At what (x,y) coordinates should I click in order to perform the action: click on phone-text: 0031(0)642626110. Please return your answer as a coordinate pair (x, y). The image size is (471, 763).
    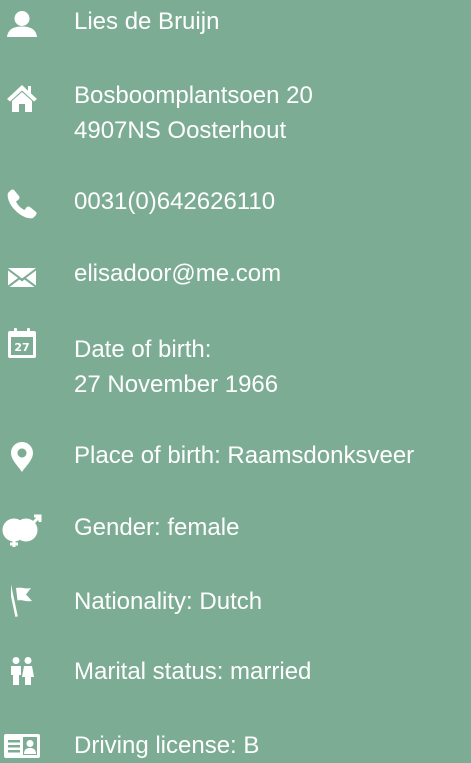
    Looking at the image, I should click on (175, 201).